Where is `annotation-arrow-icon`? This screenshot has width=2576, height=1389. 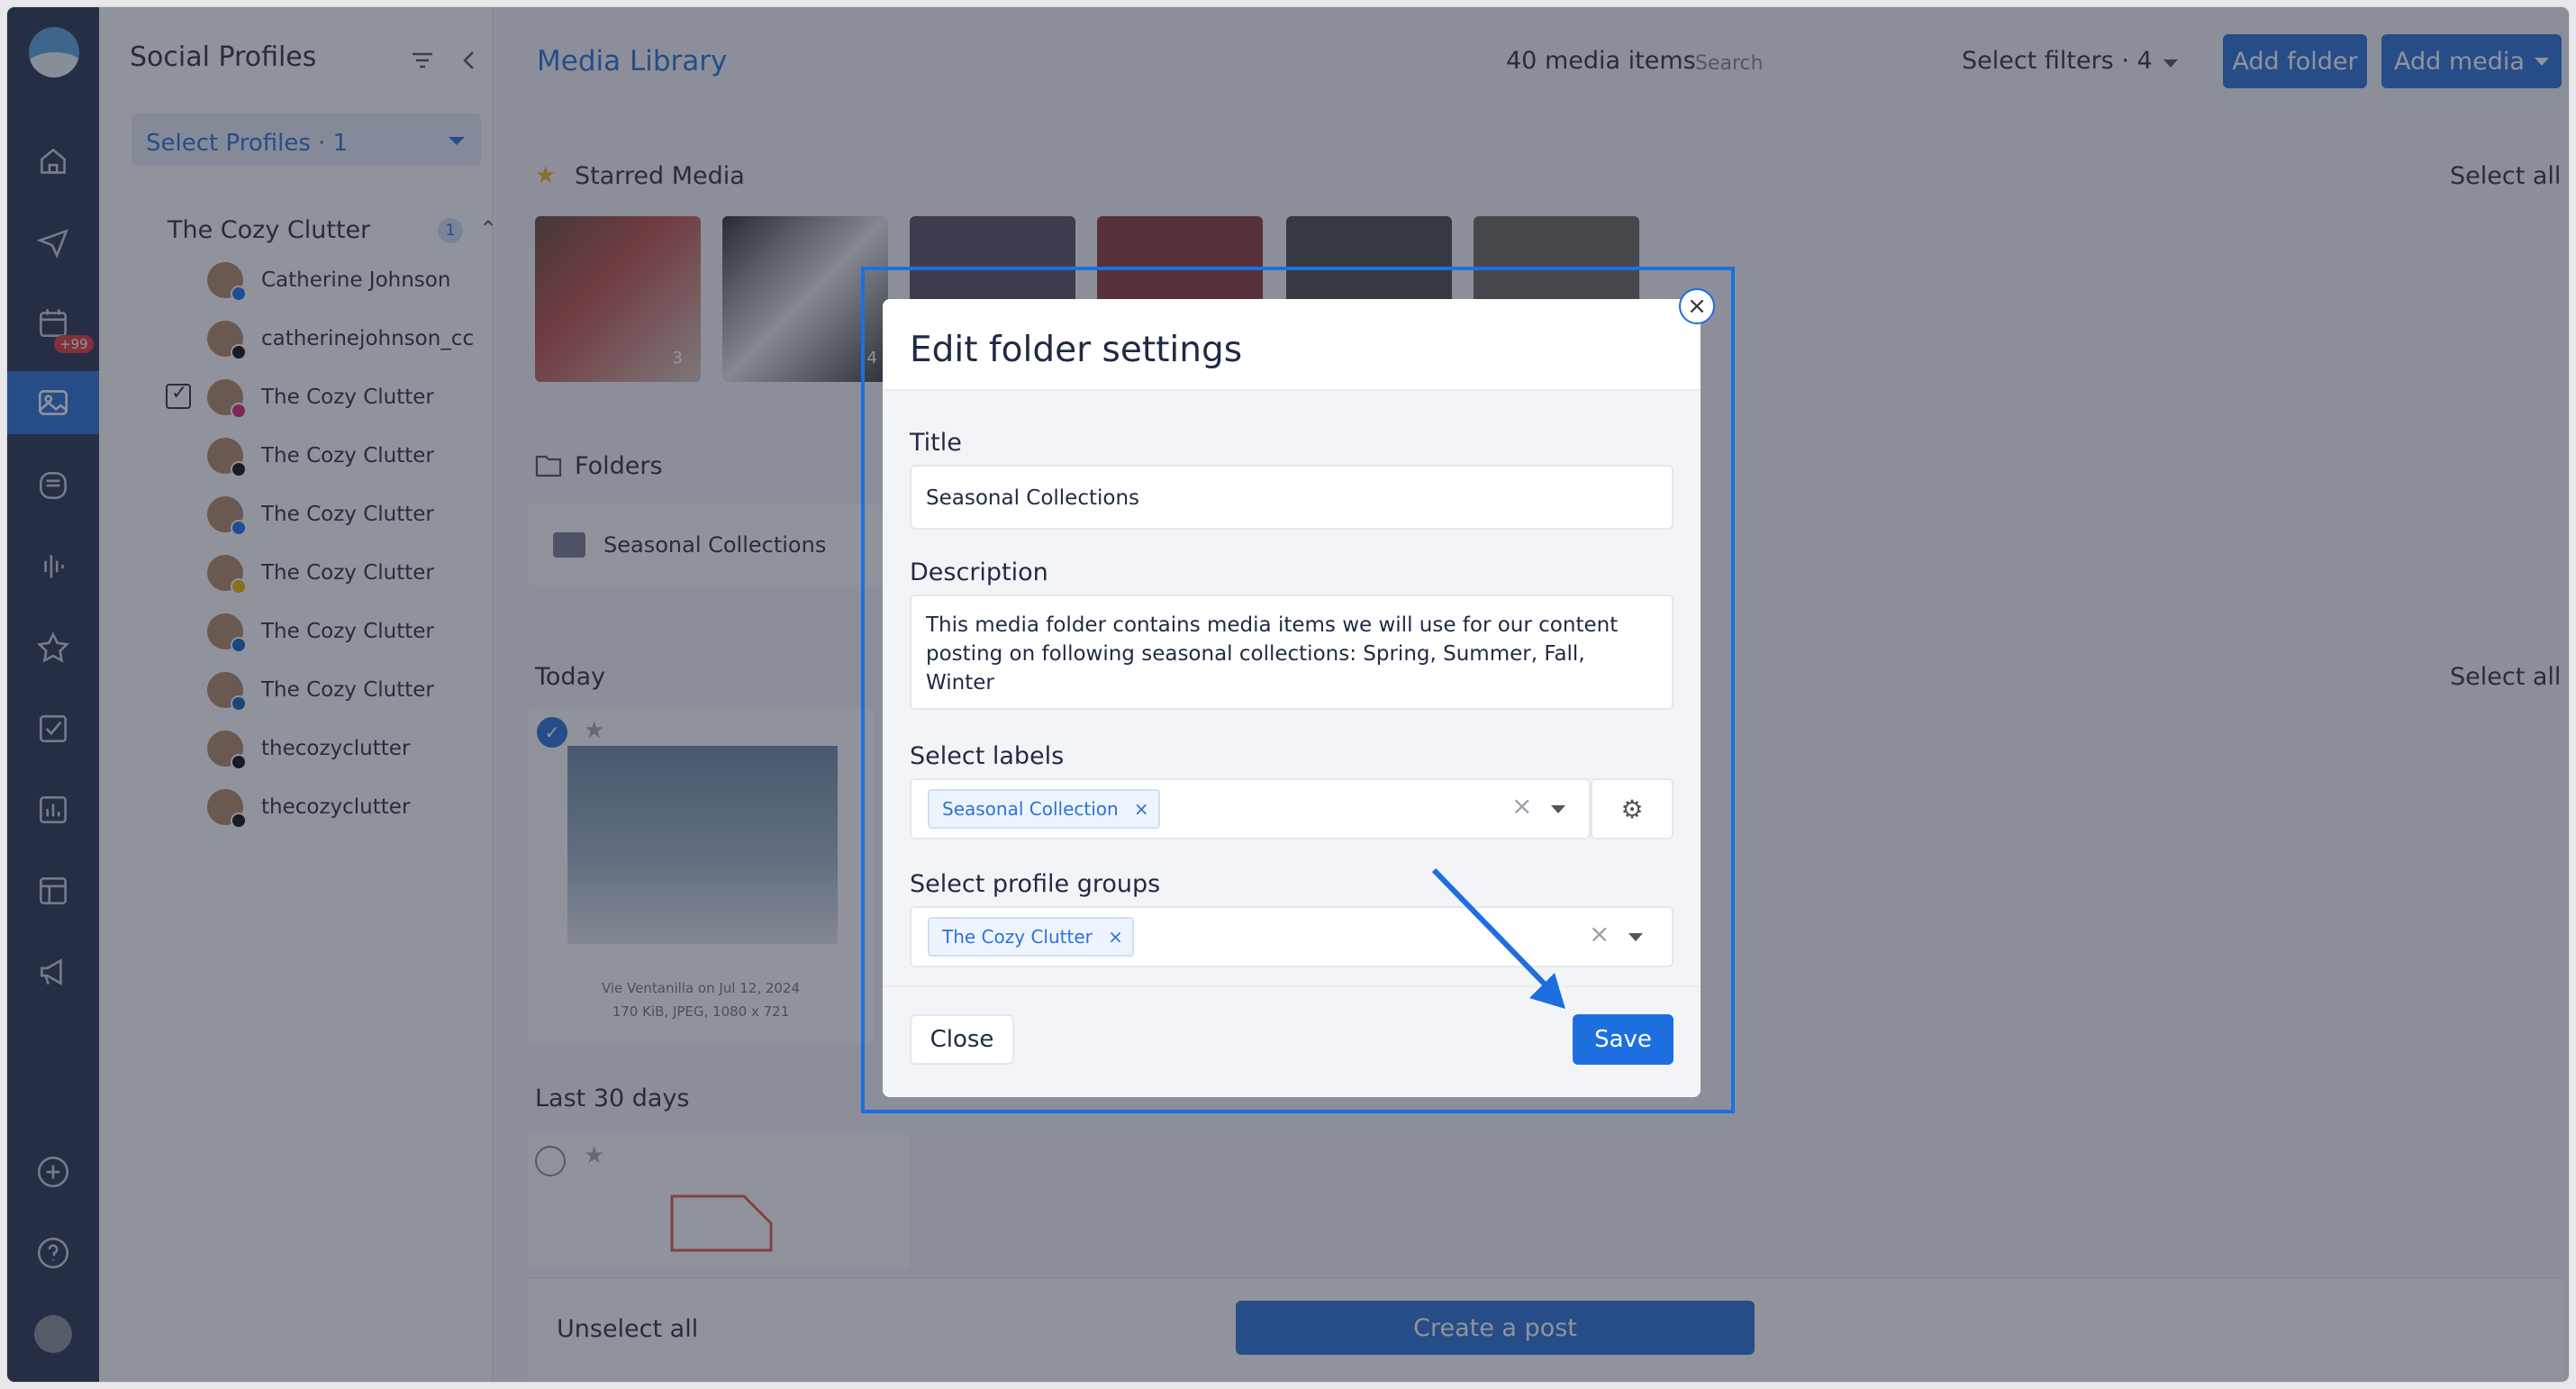 annotation-arrow-icon is located at coordinates (1498, 938).